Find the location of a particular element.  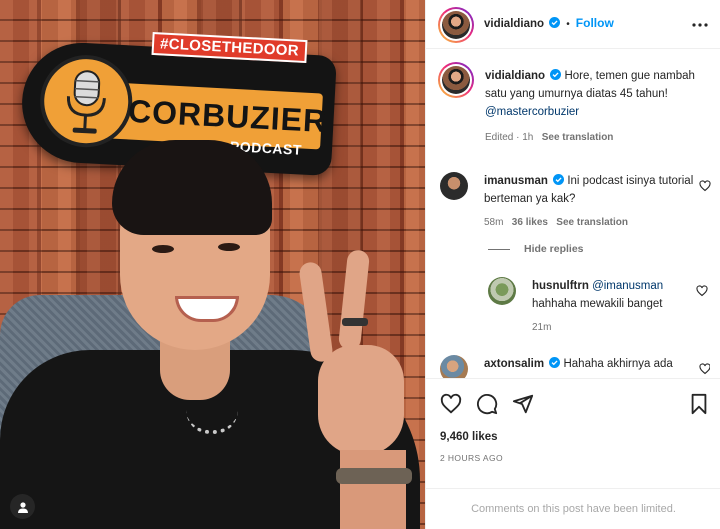

header-avatar is located at coordinates (456, 25).